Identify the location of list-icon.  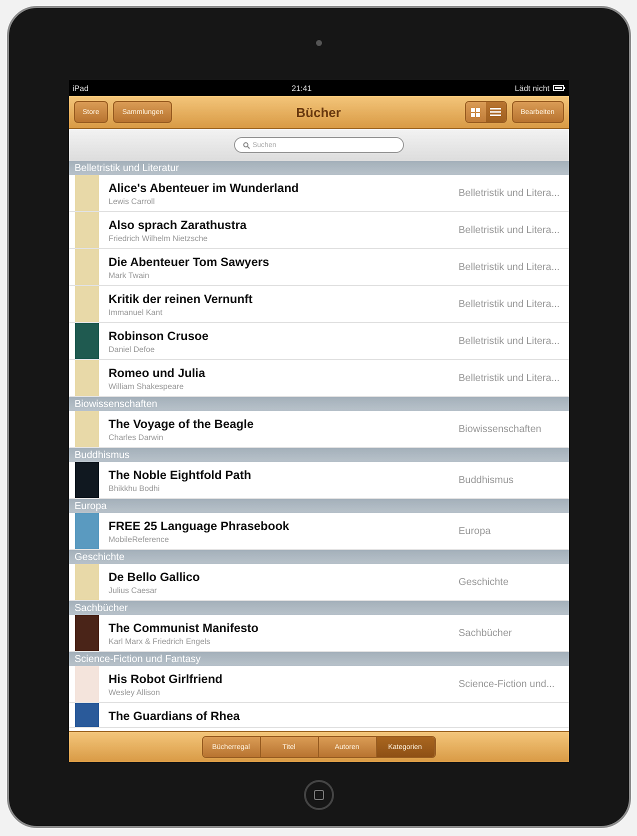
(496, 112).